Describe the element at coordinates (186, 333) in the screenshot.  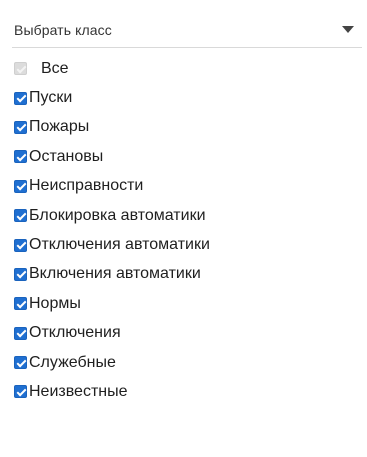
I see `checkbox-item-disconnections: Отключения` at that location.